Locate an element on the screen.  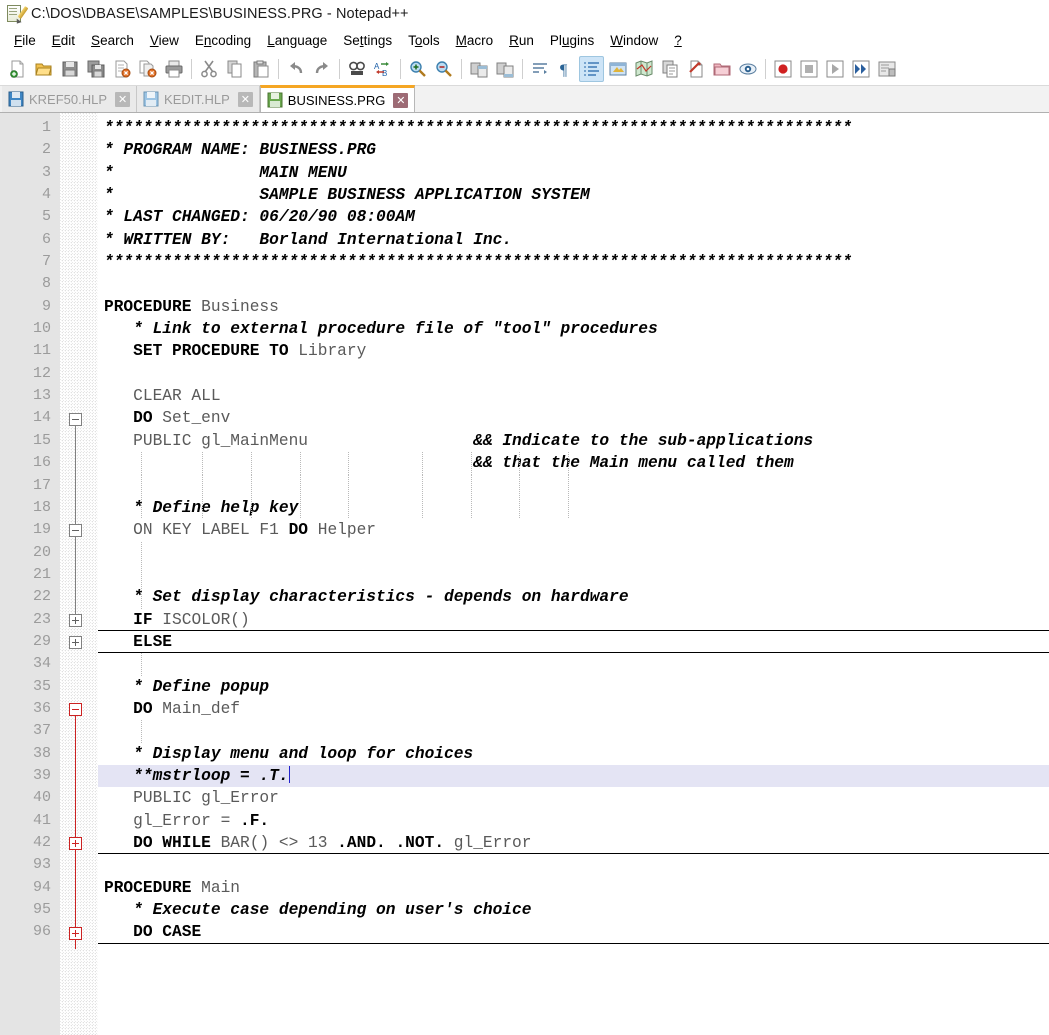
cut-icon is located at coordinates (208, 69).